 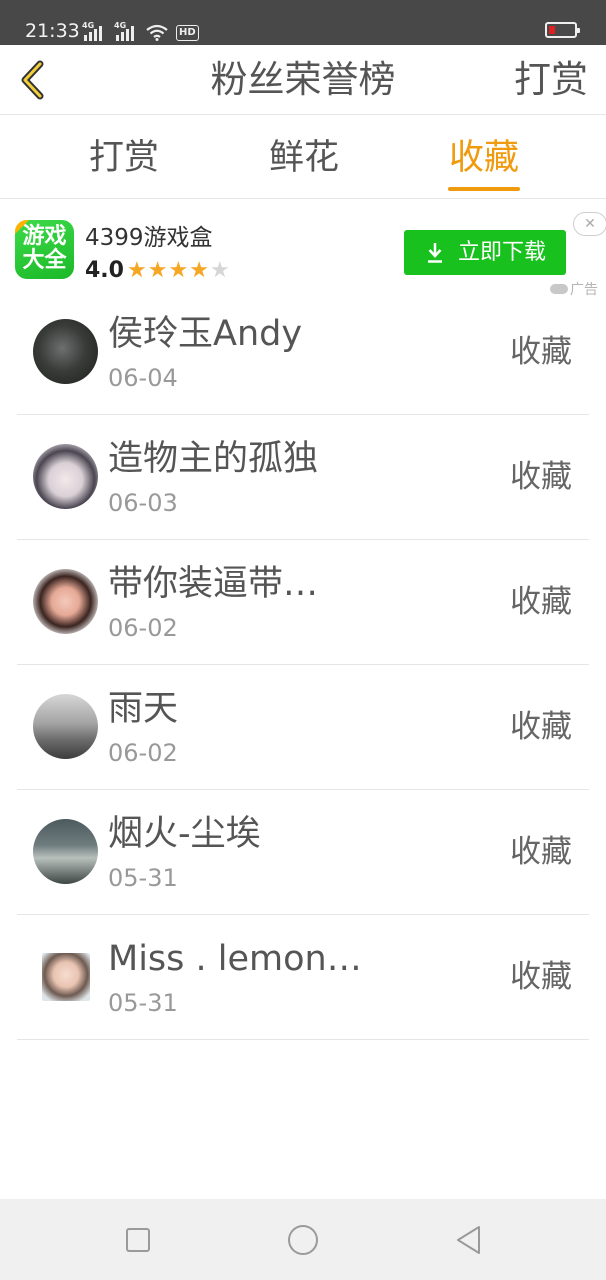 I want to click on list-item: 侯玲玉Andy 06-04 收藏, so click(x=303, y=352).